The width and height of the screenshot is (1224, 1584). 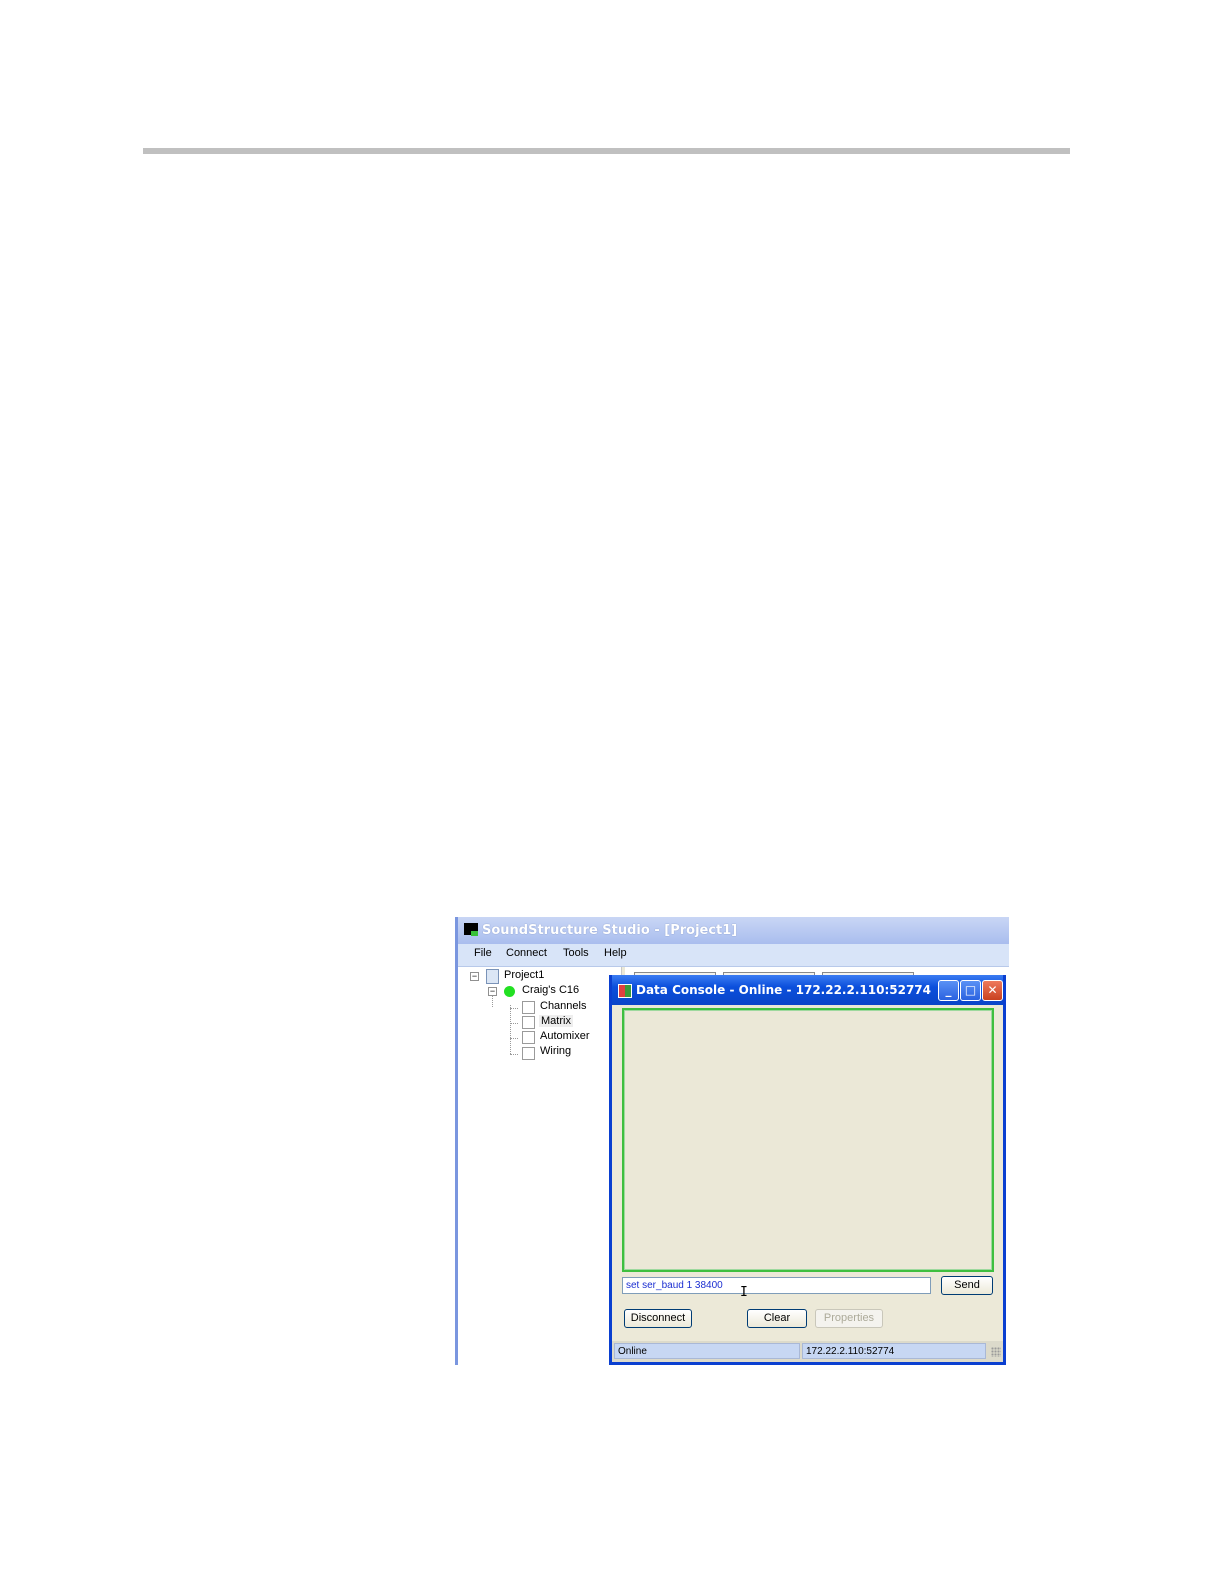 What do you see at coordinates (776, 1285) in the screenshot?
I see `command-input` at bounding box center [776, 1285].